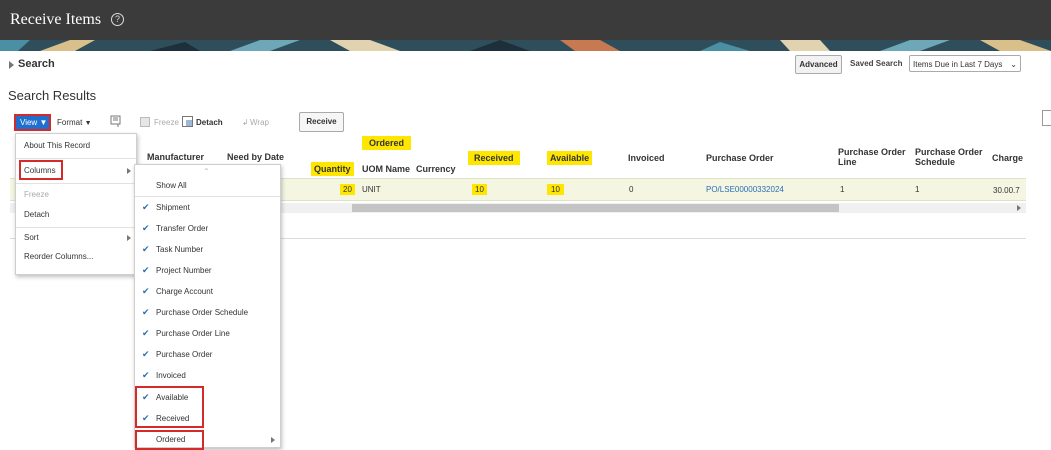 The height and width of the screenshot is (450, 1051). What do you see at coordinates (387, 143) in the screenshot?
I see `header-ordered-group: Ordered` at bounding box center [387, 143].